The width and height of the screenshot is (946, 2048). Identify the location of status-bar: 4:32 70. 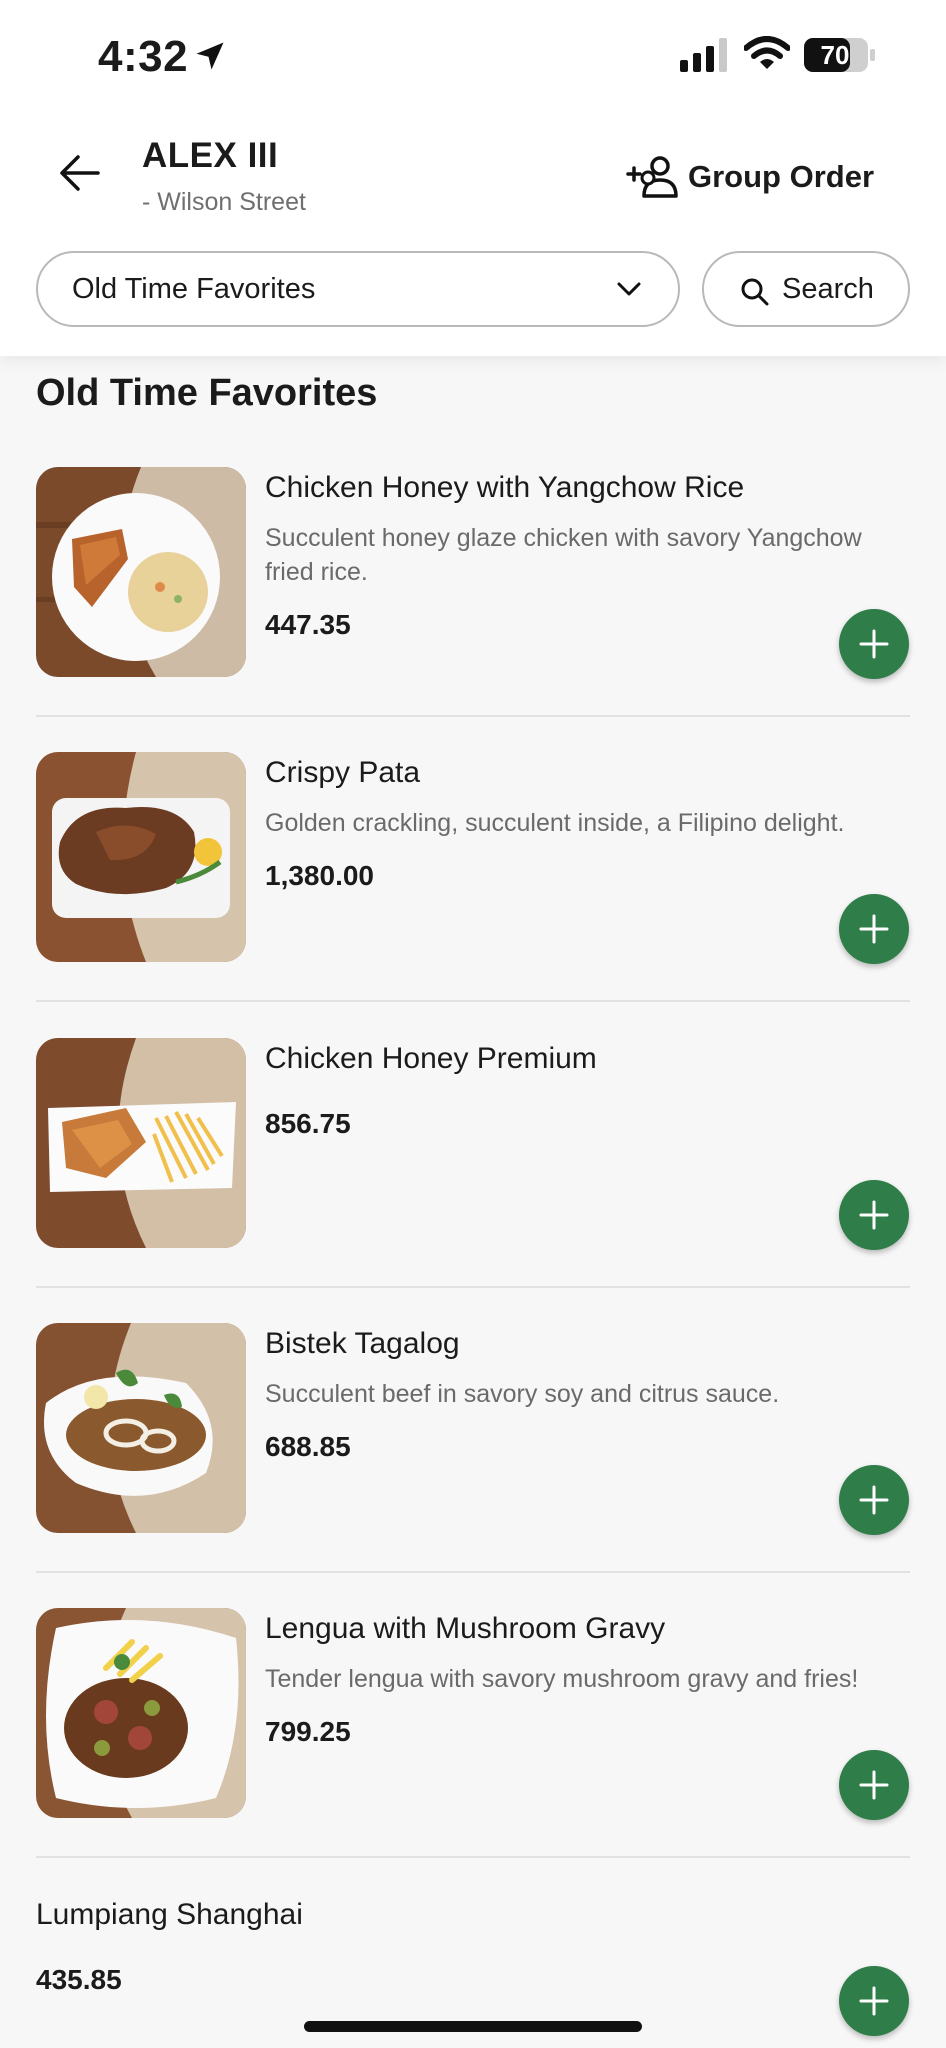
(473, 55).